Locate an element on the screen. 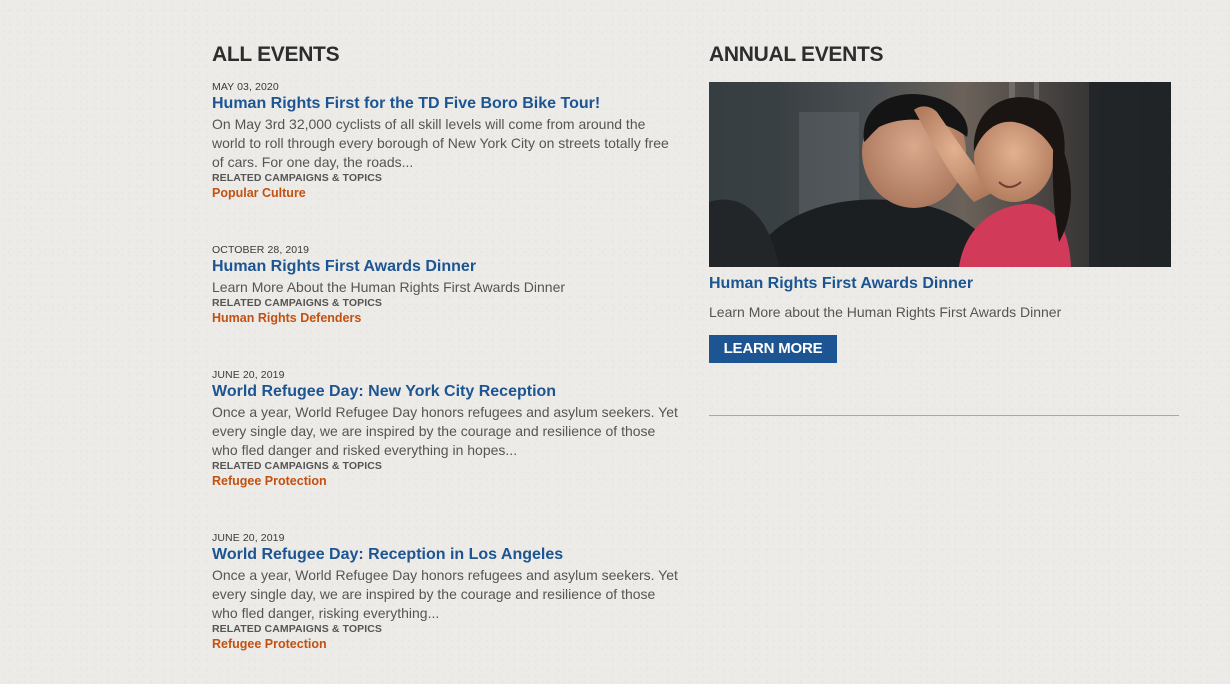 The image size is (1230, 684). annual-event-title-link: Human Rights First Awards Dinner is located at coordinates (841, 284).